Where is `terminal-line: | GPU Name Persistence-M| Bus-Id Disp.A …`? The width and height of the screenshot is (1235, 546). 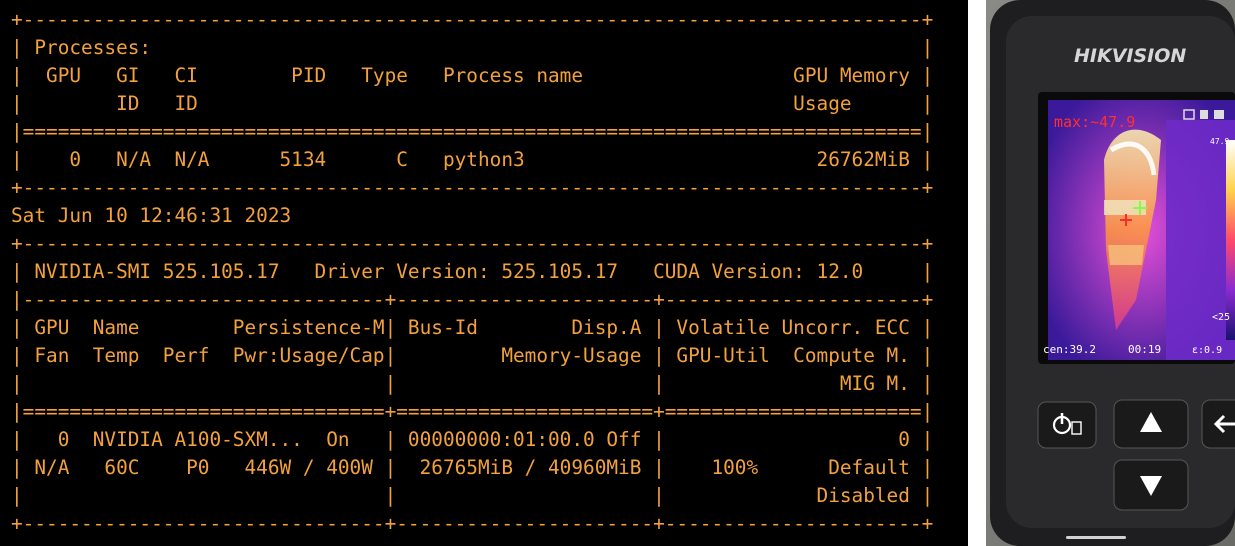 terminal-line: | GPU Name Persistence-M| Bus-Id Disp.A … is located at coordinates (472, 327).